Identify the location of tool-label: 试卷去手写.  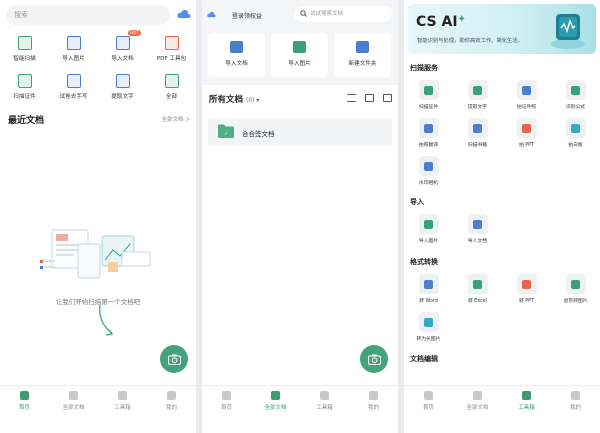
(73, 97).